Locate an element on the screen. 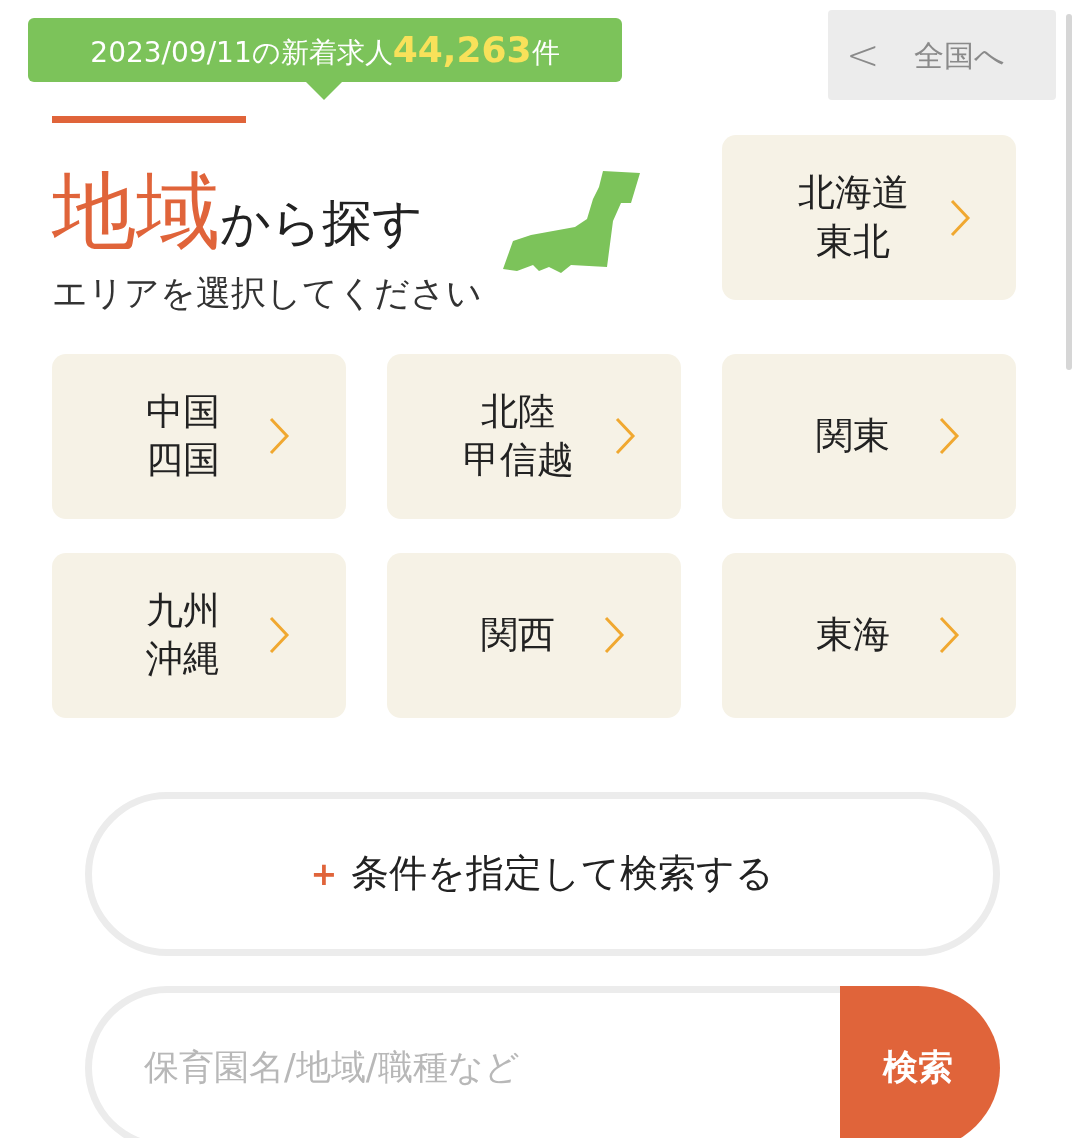 This screenshot has height=1138, width=1080. new-jobs-text: 2023/09/11の新着求人44,263件 is located at coordinates (325, 50).